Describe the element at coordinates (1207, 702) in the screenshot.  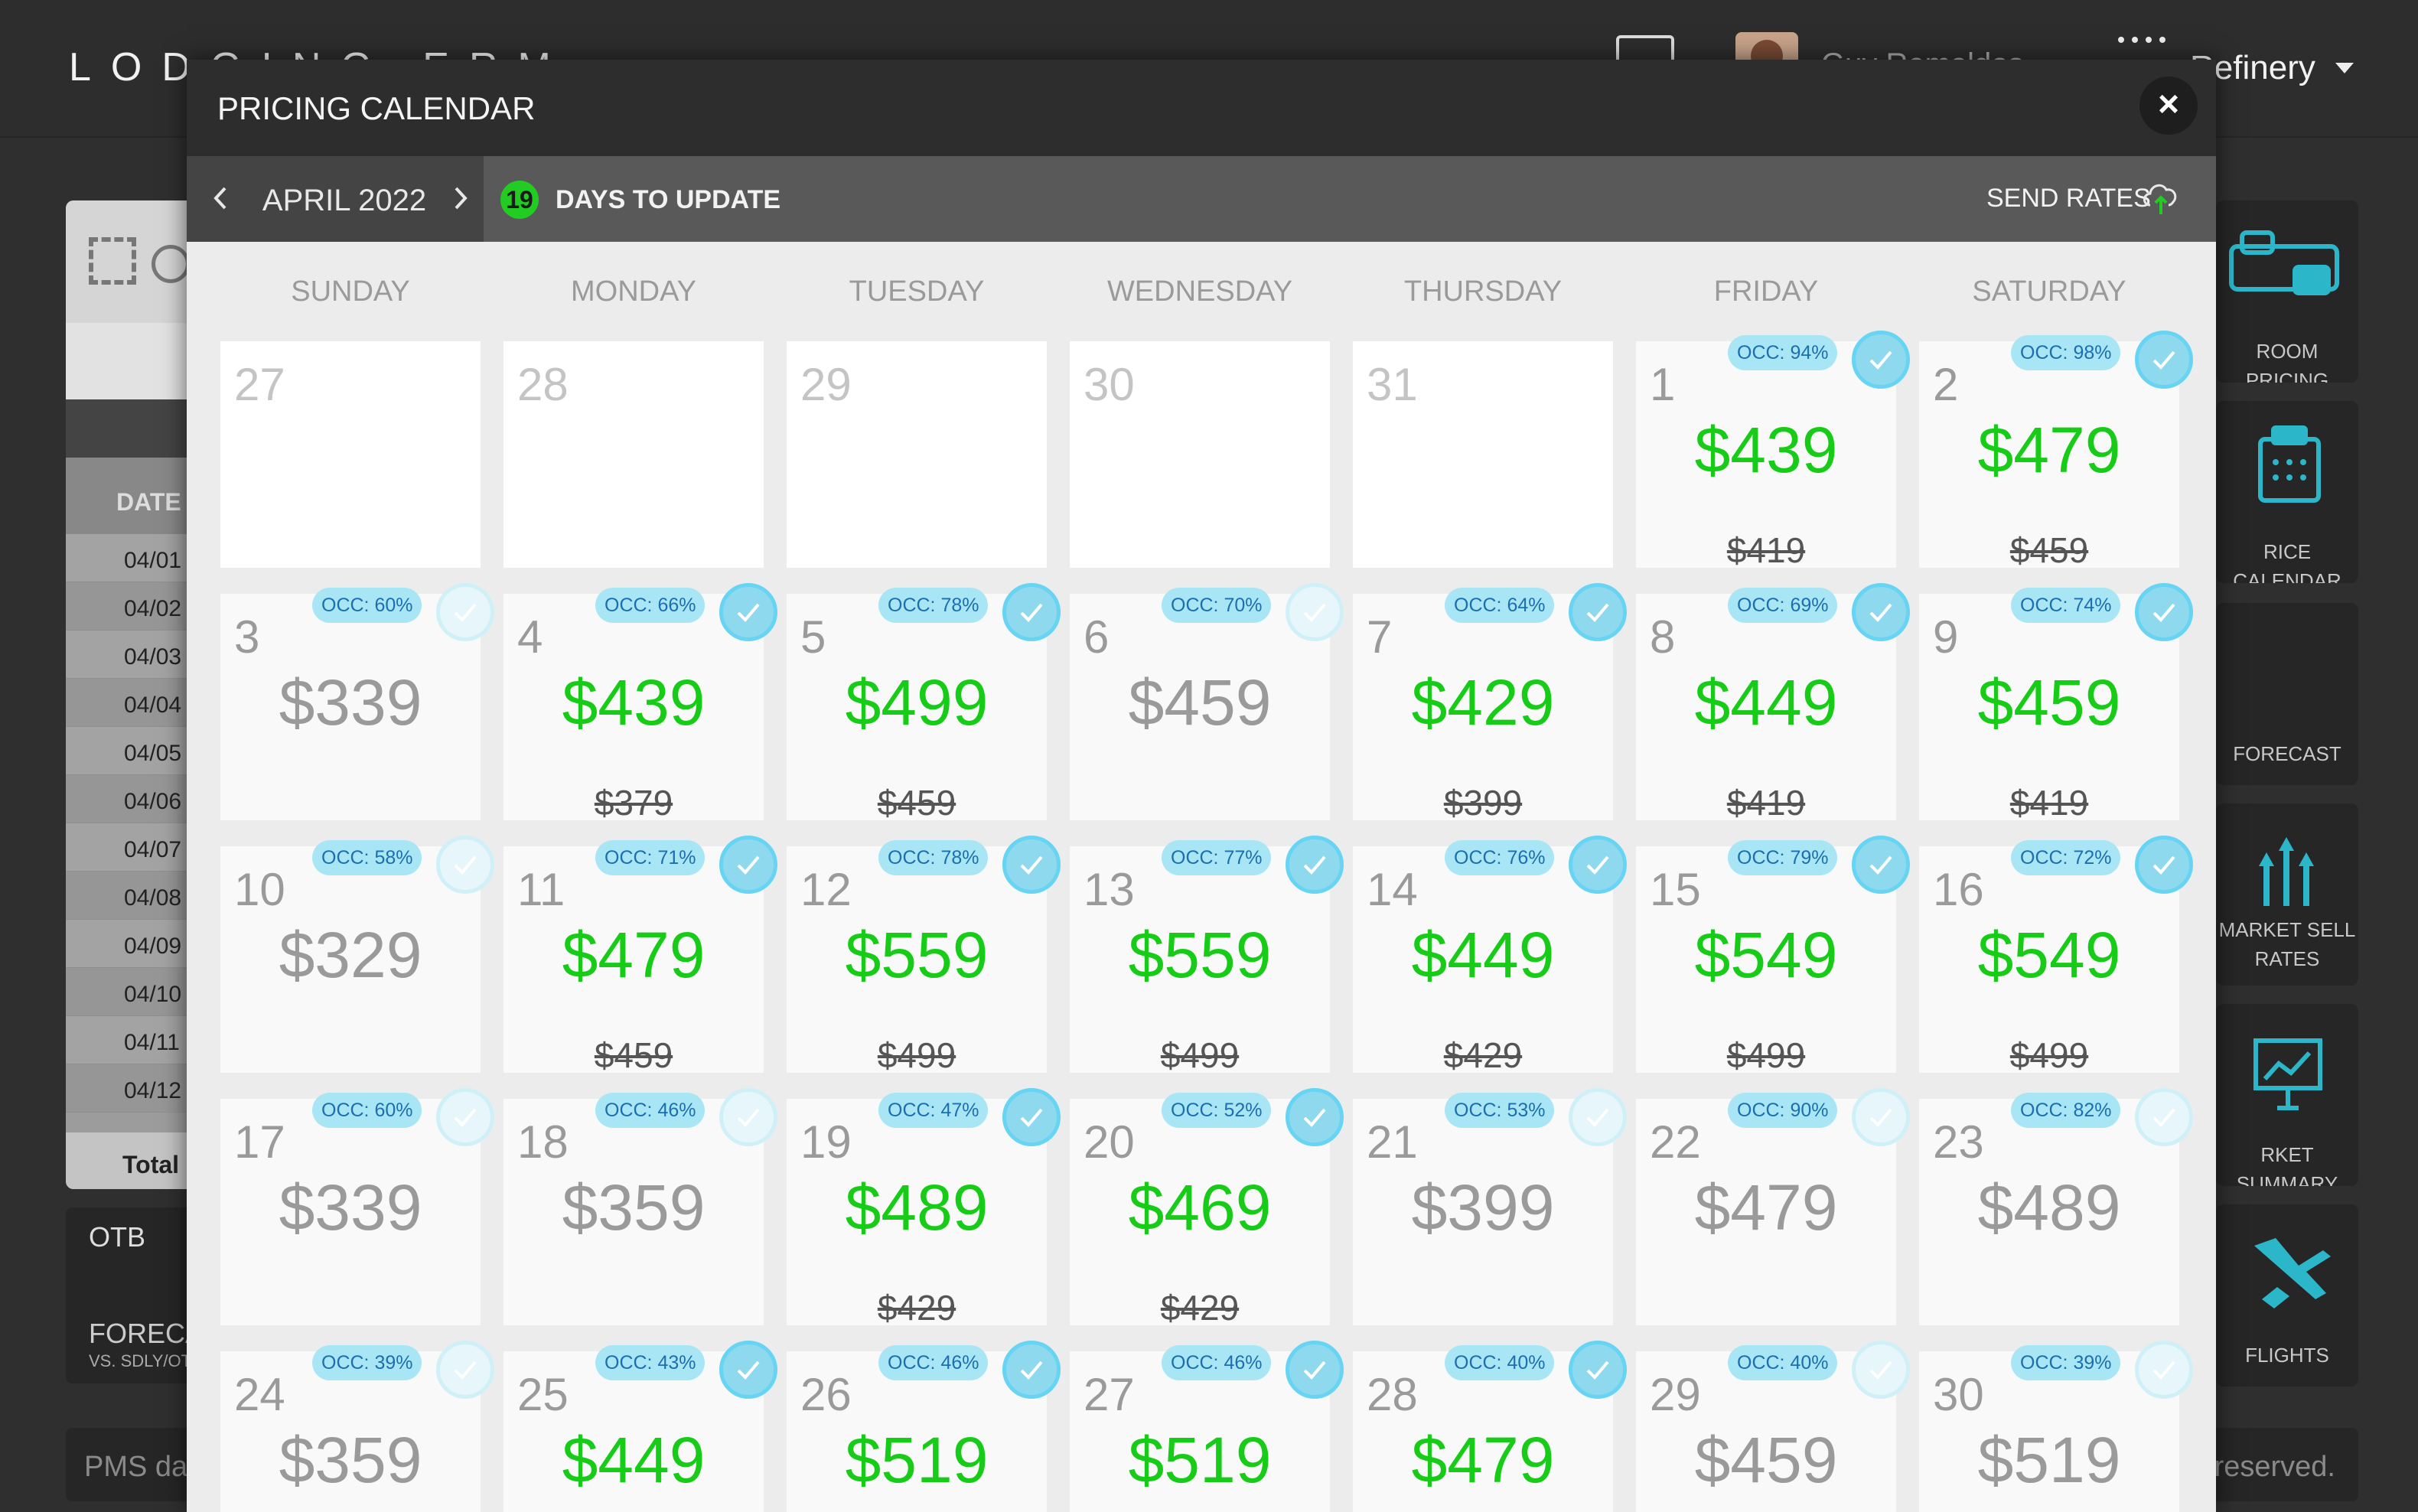
I see `calendar-day: 6 OCC: 70% $459` at that location.